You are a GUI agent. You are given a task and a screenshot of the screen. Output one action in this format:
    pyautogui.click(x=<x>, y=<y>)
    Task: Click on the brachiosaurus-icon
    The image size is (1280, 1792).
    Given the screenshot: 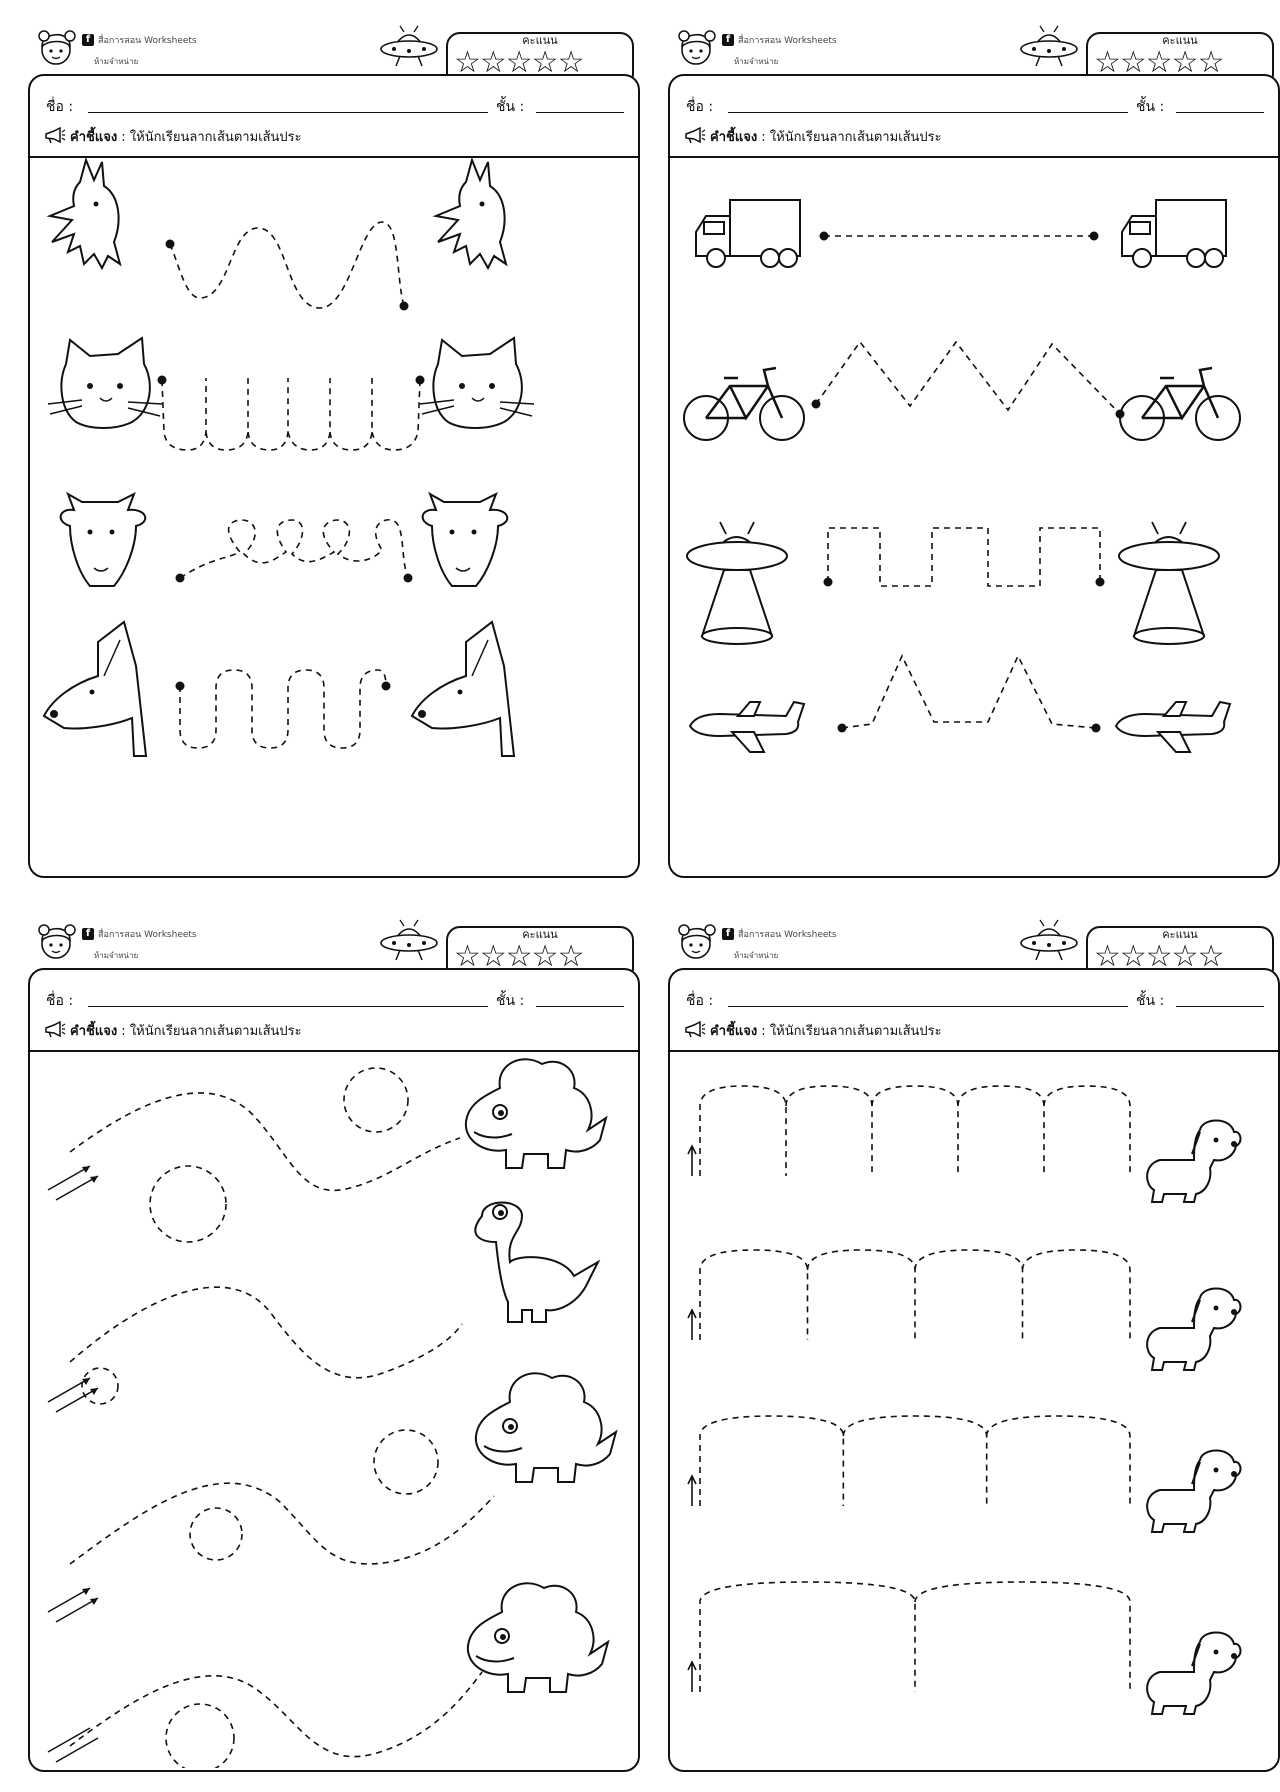 What is the action you would take?
    pyautogui.click(x=537, y=1262)
    